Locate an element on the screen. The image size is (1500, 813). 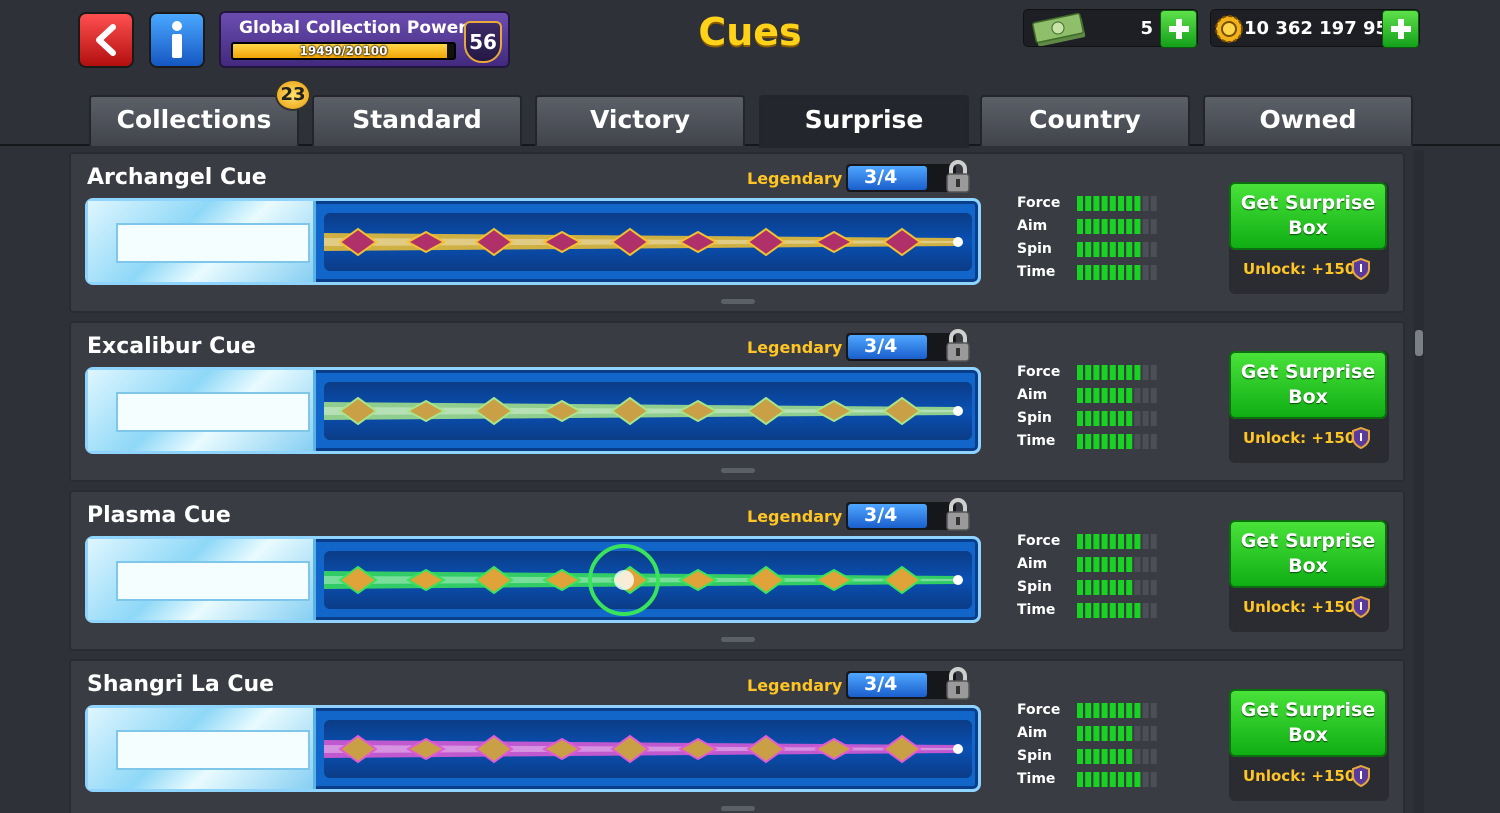
tab-victory: Victory is located at coordinates (640, 120).